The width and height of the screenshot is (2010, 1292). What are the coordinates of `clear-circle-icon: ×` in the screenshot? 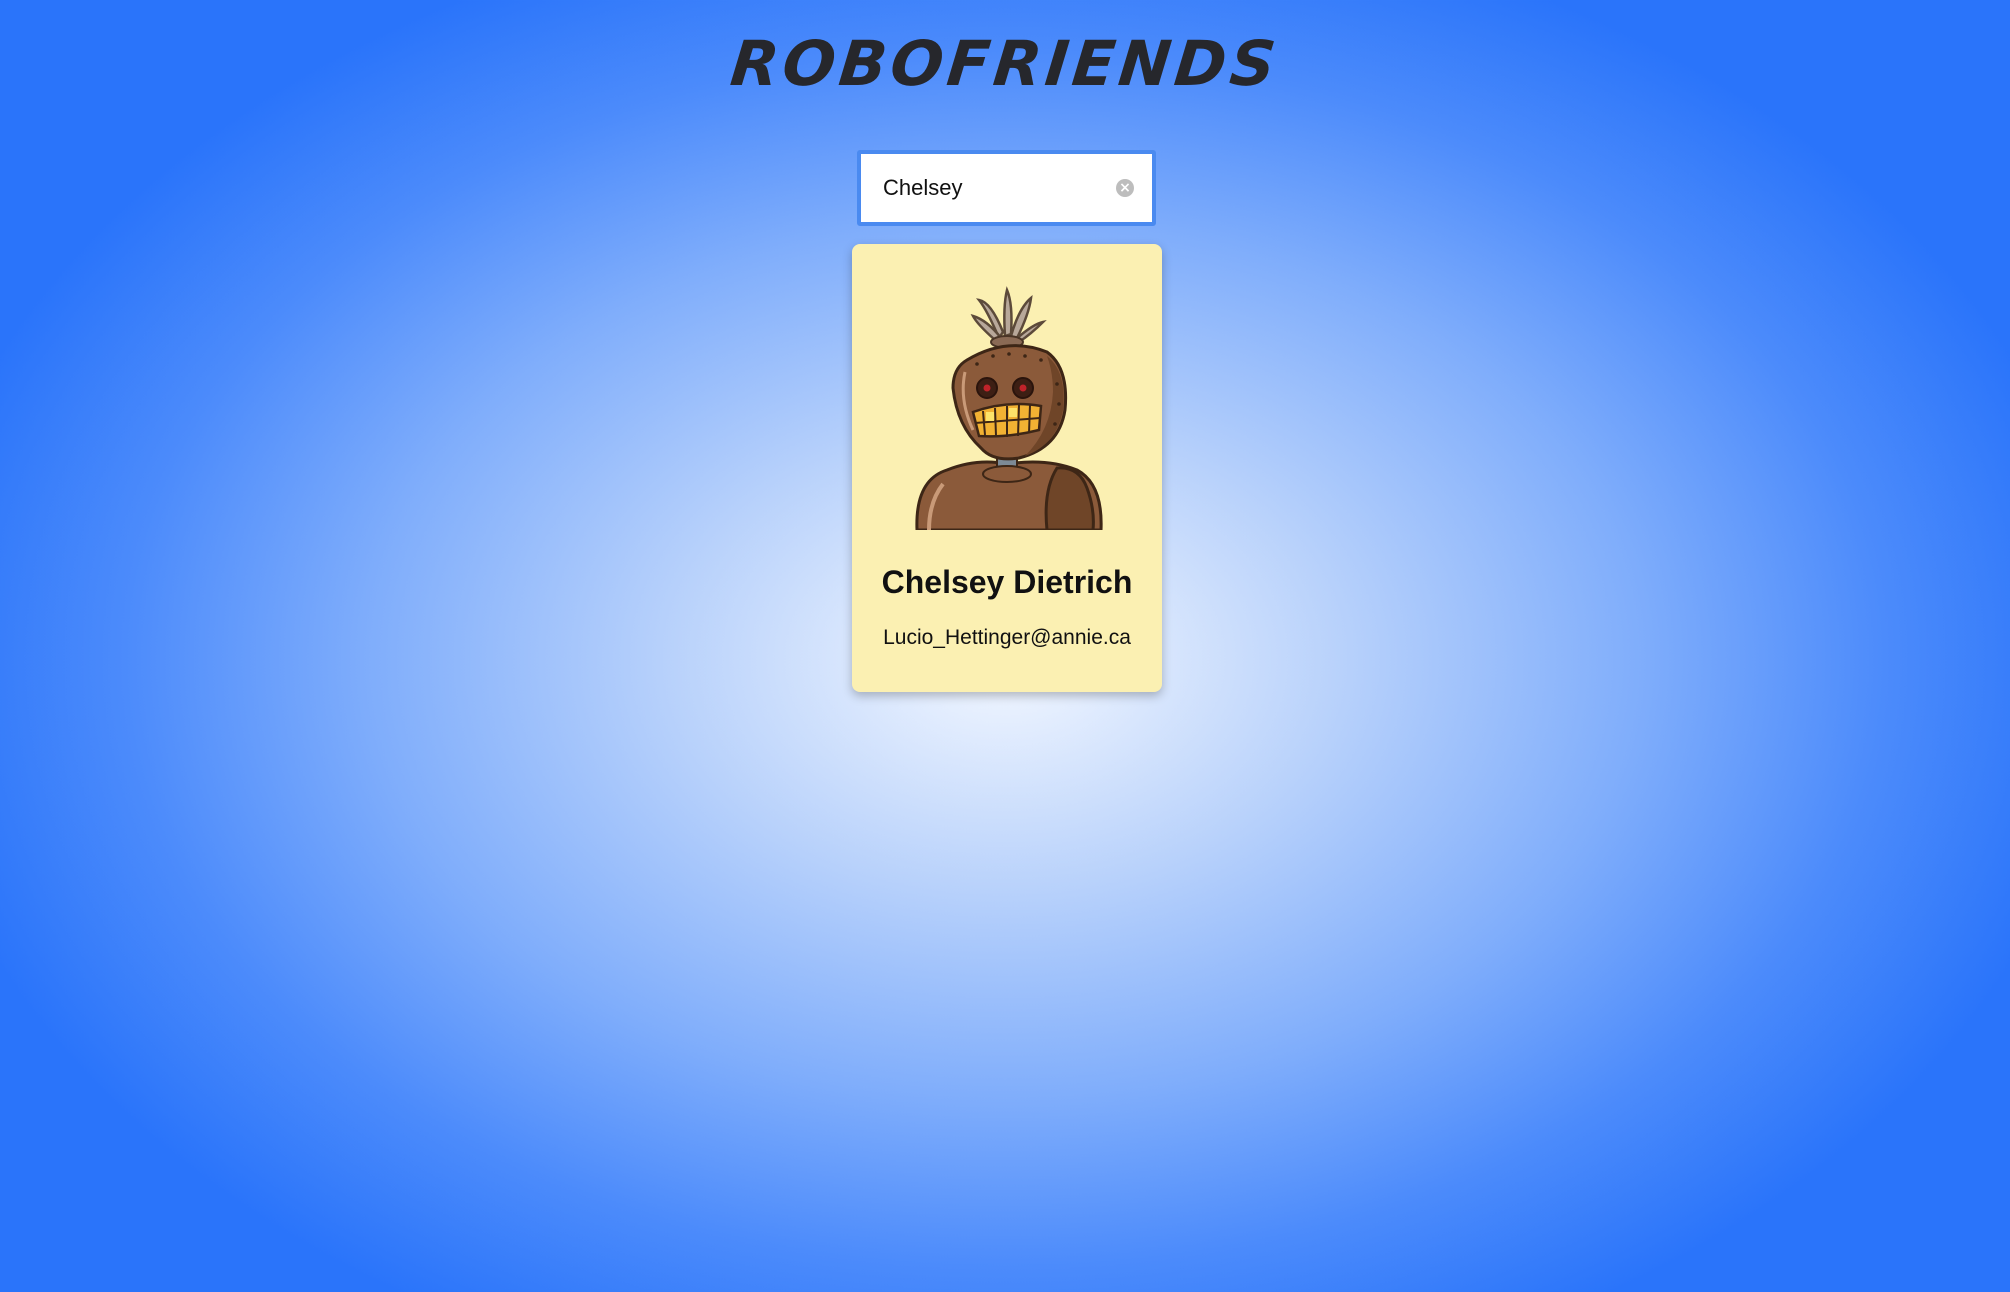 It's located at (1125, 188).